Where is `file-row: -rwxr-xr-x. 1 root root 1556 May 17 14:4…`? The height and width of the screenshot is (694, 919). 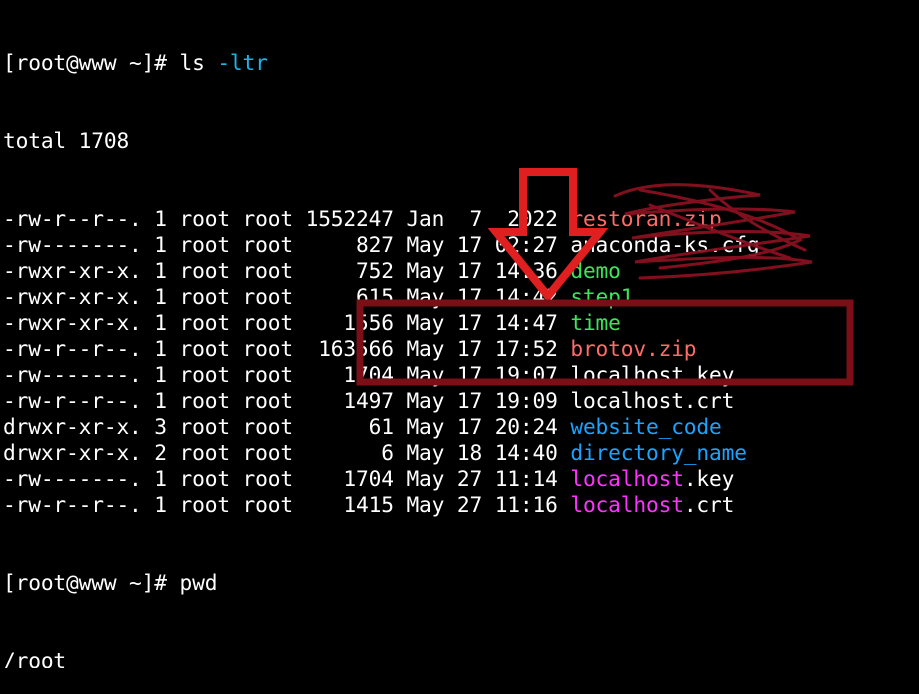
file-row: -rwxr-xr-x. 1 root root 1556 May 17 14:4… is located at coordinates (461, 323).